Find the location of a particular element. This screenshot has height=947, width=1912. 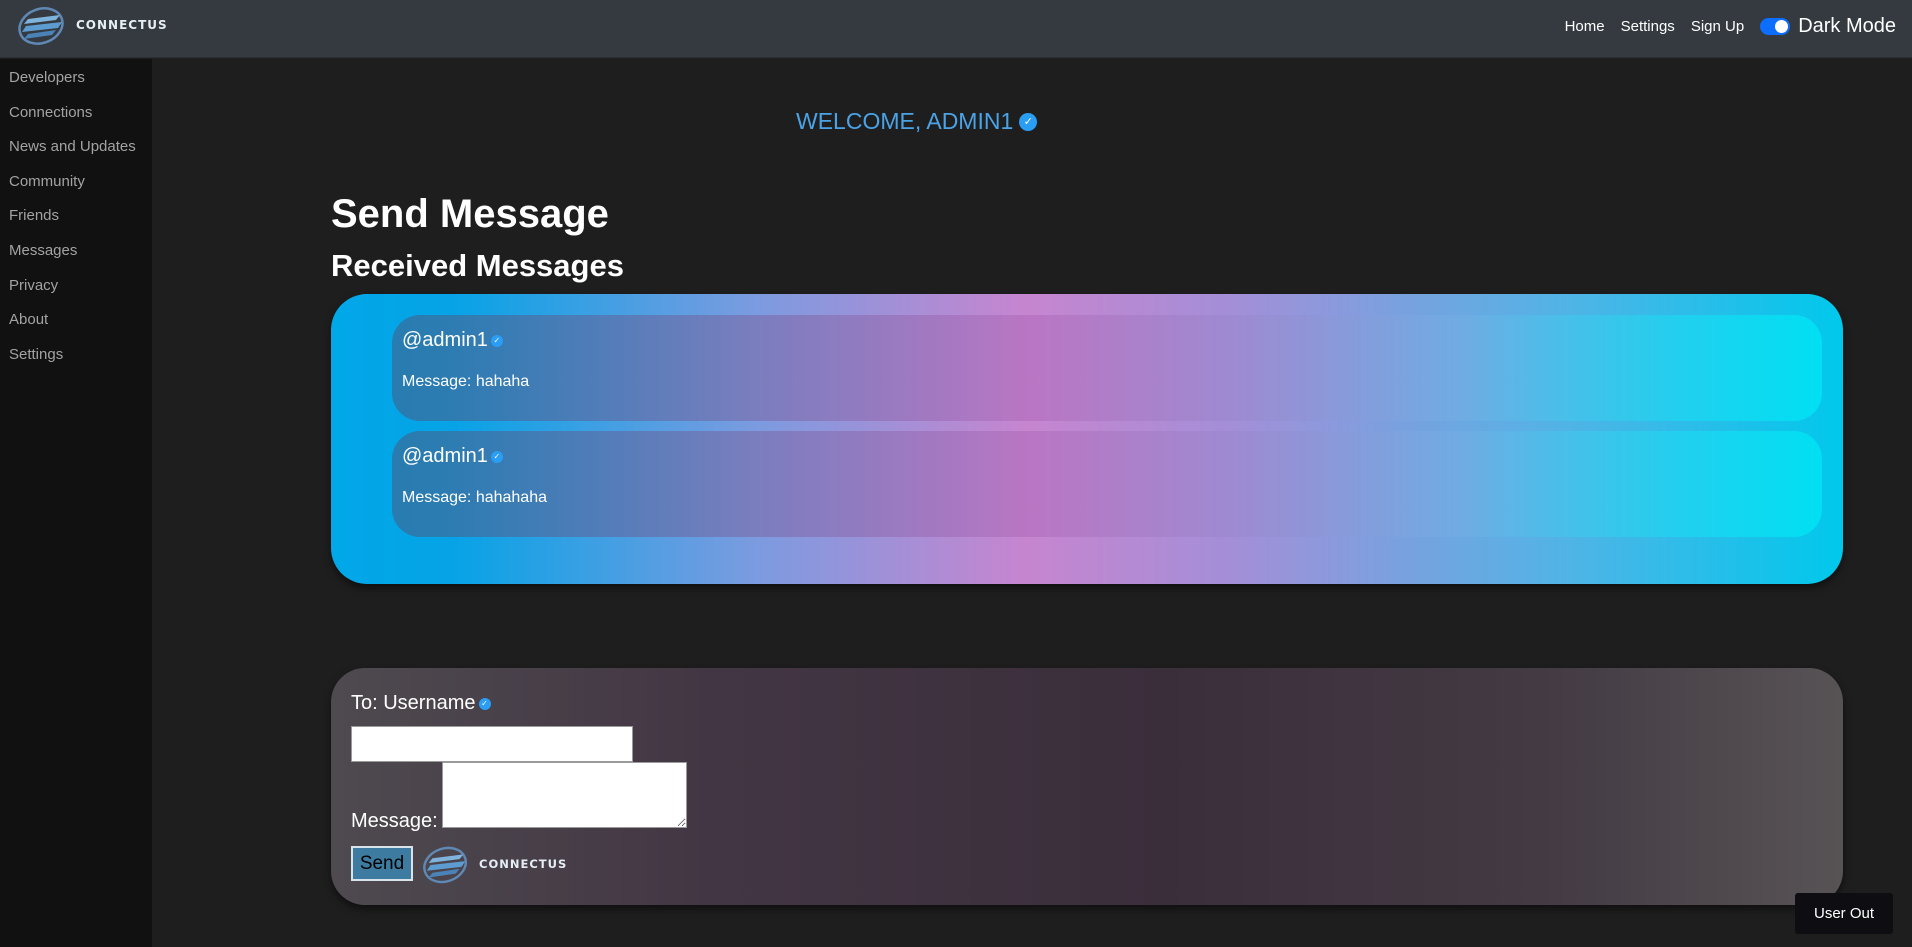

dark-mode-toggle is located at coordinates (1775, 26).